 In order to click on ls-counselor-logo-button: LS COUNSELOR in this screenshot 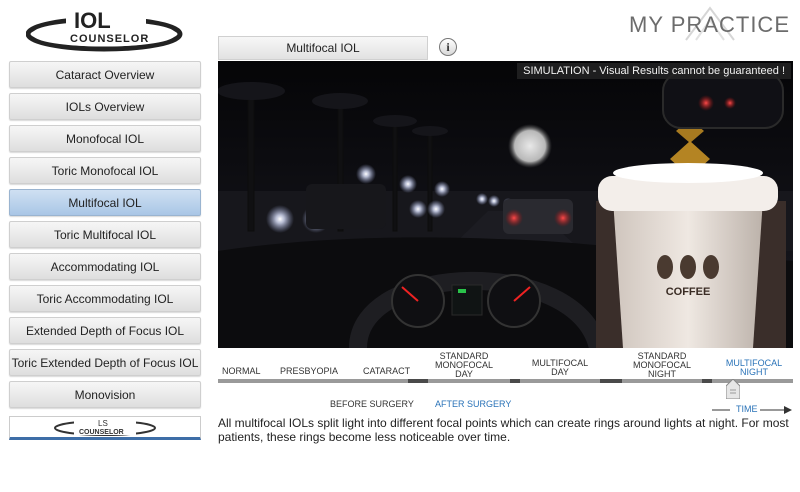, I will do `click(105, 428)`.